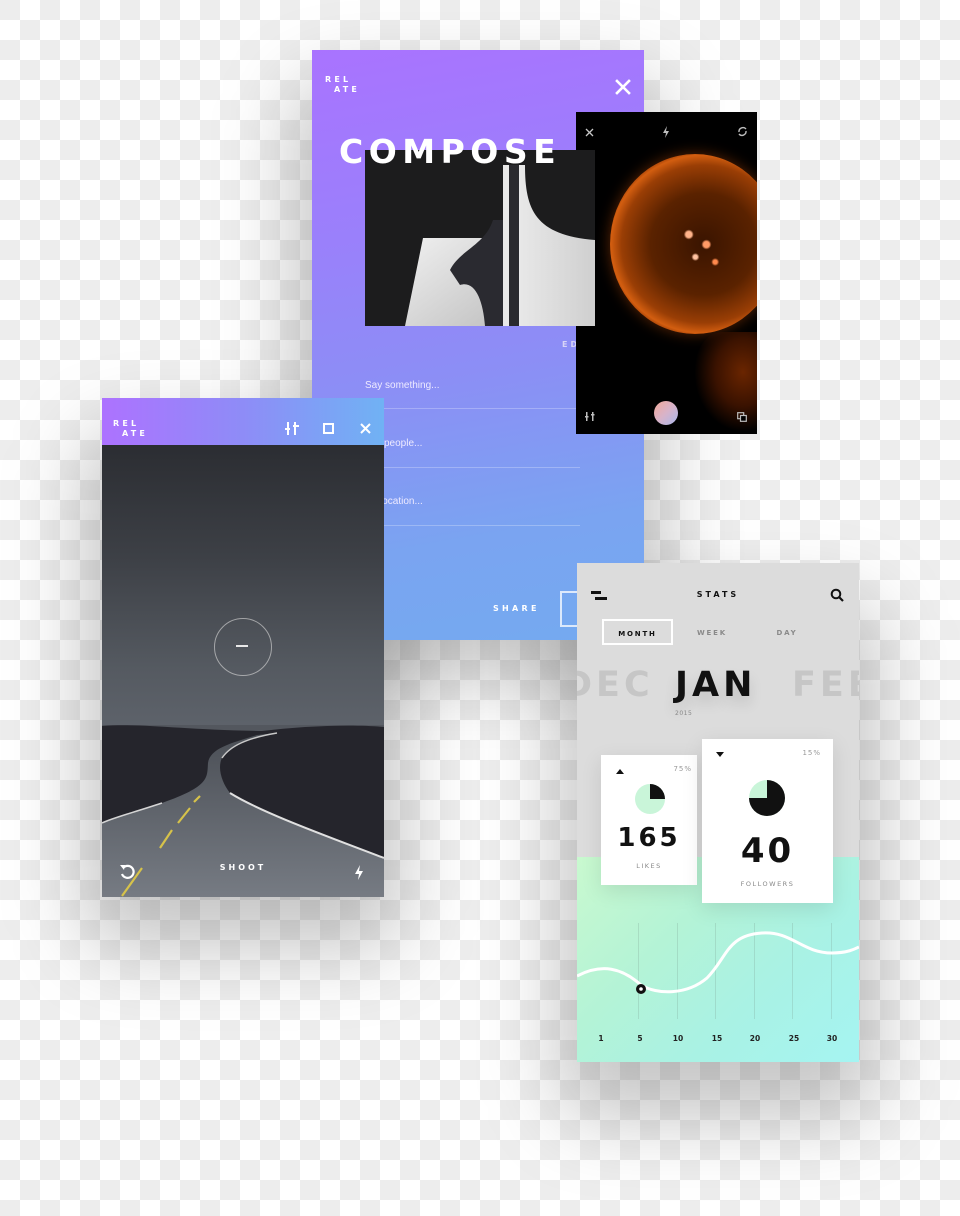  What do you see at coordinates (328, 428) in the screenshot?
I see `square-icon` at bounding box center [328, 428].